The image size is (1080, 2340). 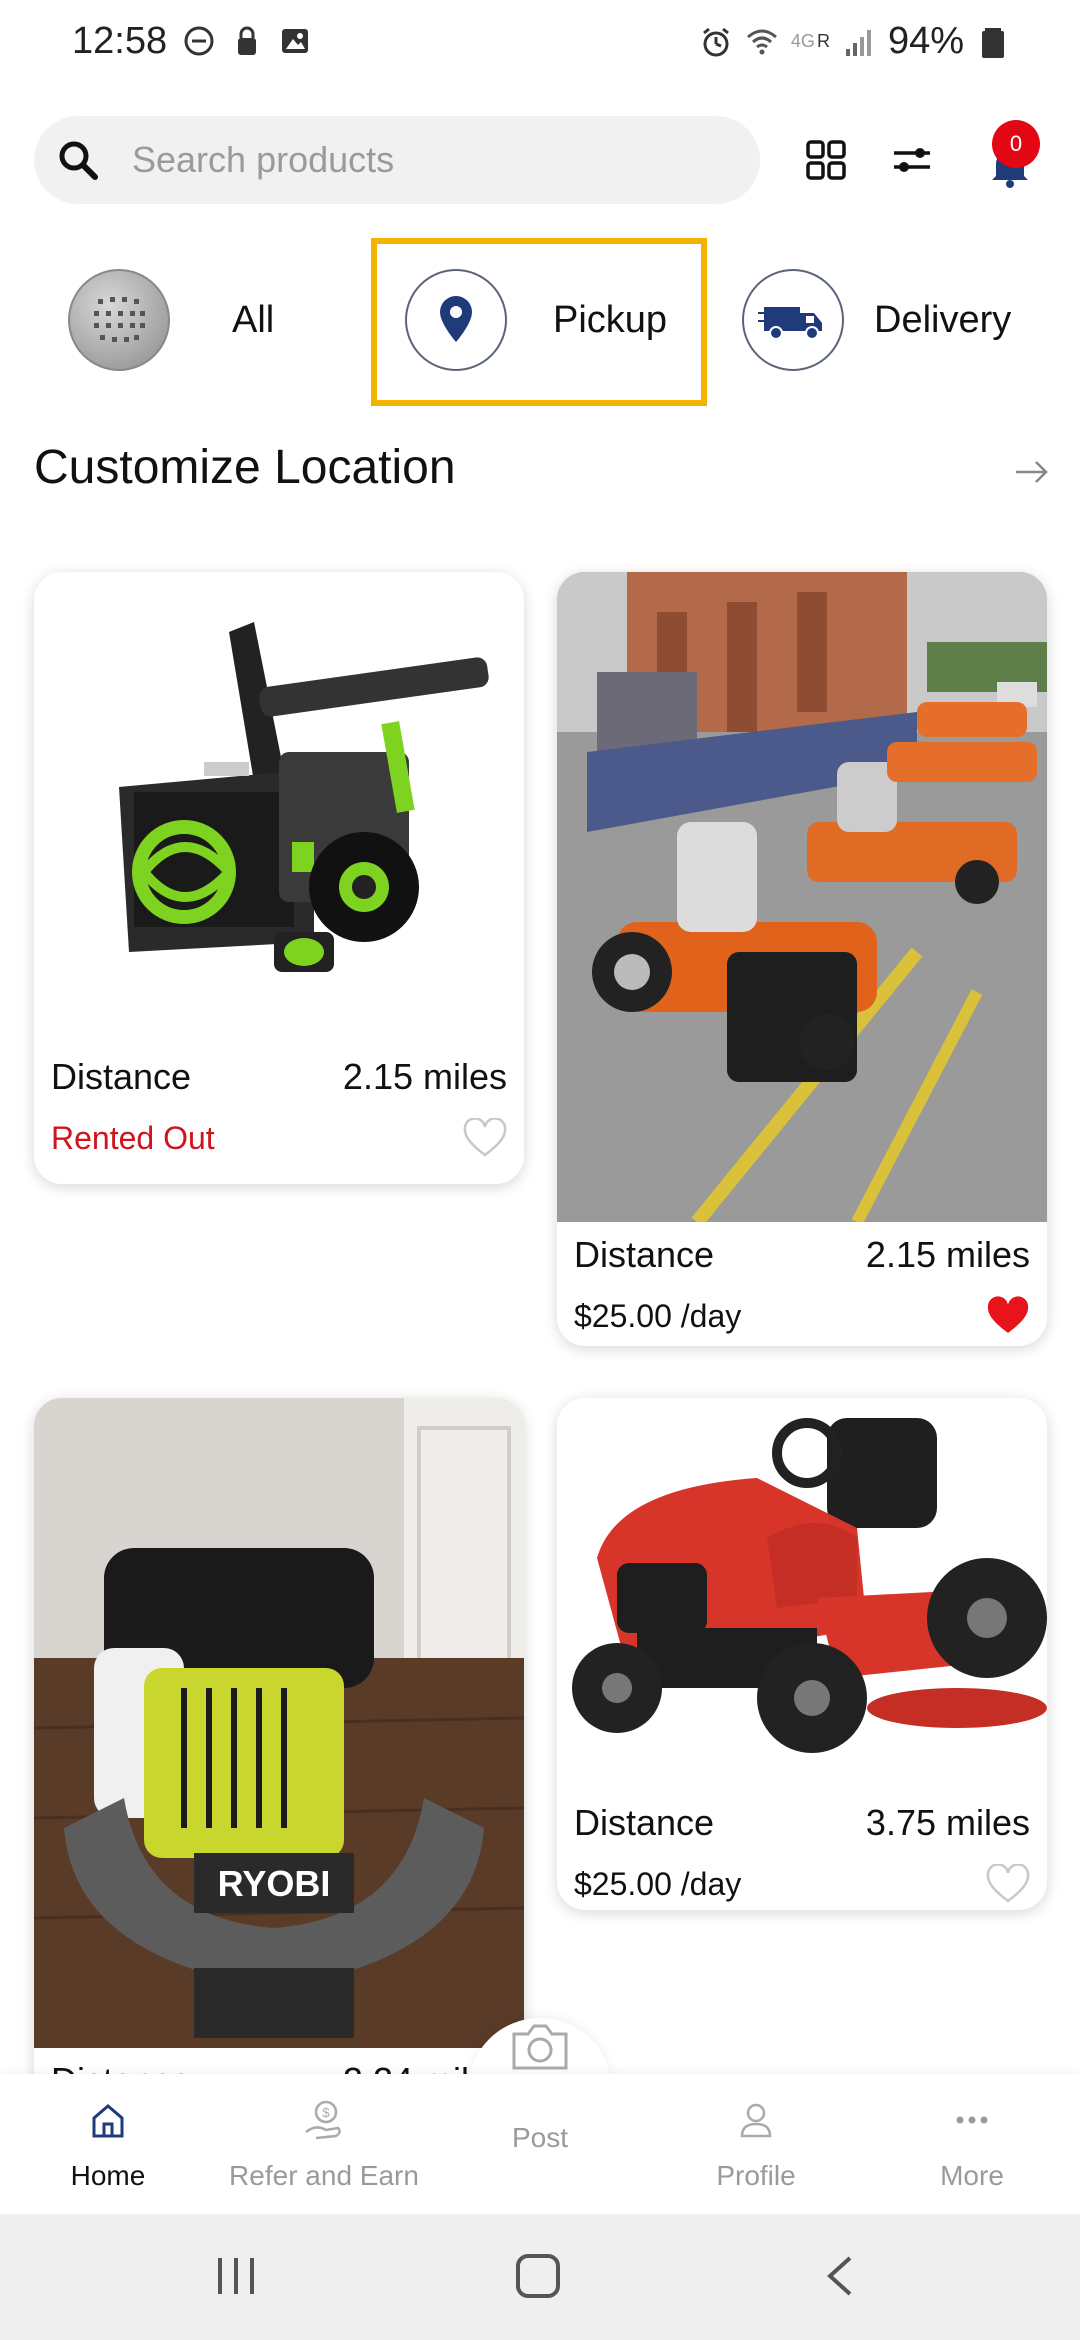 I want to click on nav-home-label: Home, so click(x=108, y=2175).